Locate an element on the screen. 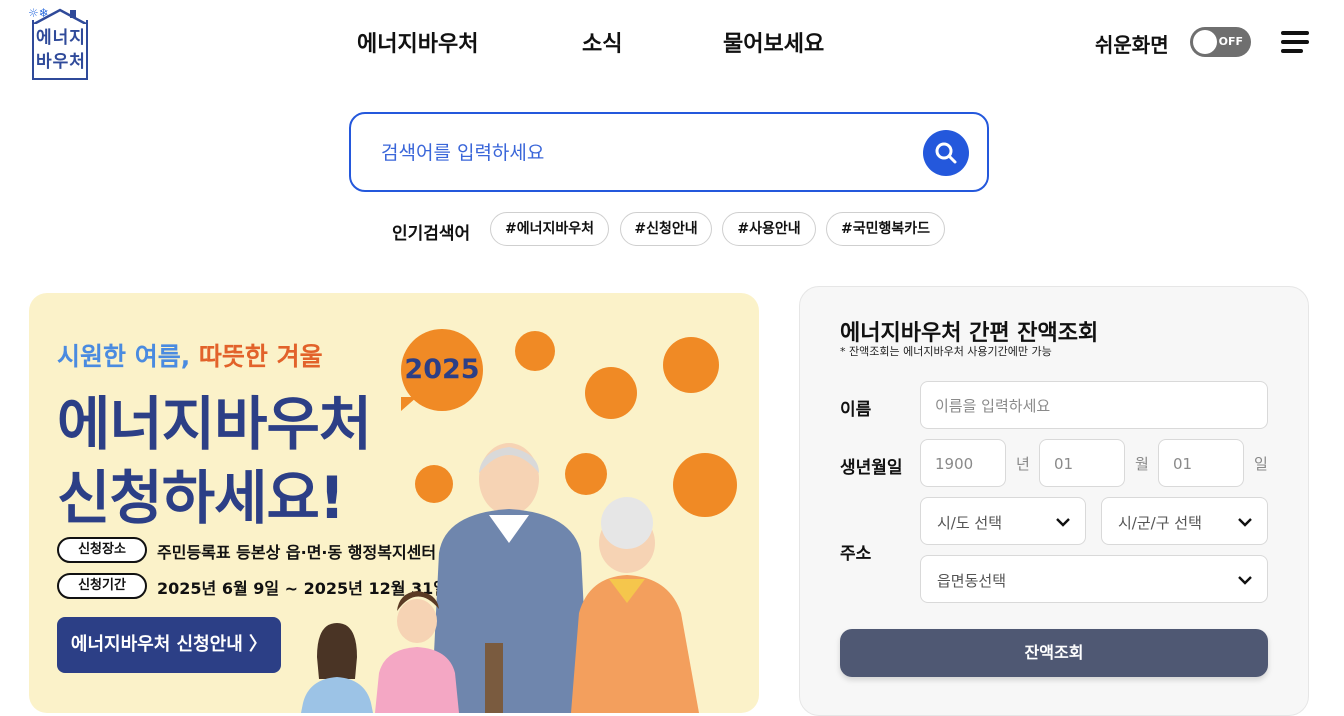  birth-month-input is located at coordinates (1088, 464).